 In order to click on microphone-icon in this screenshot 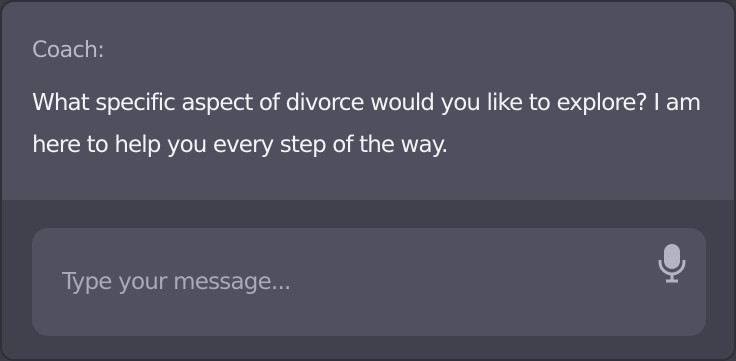, I will do `click(672, 263)`.